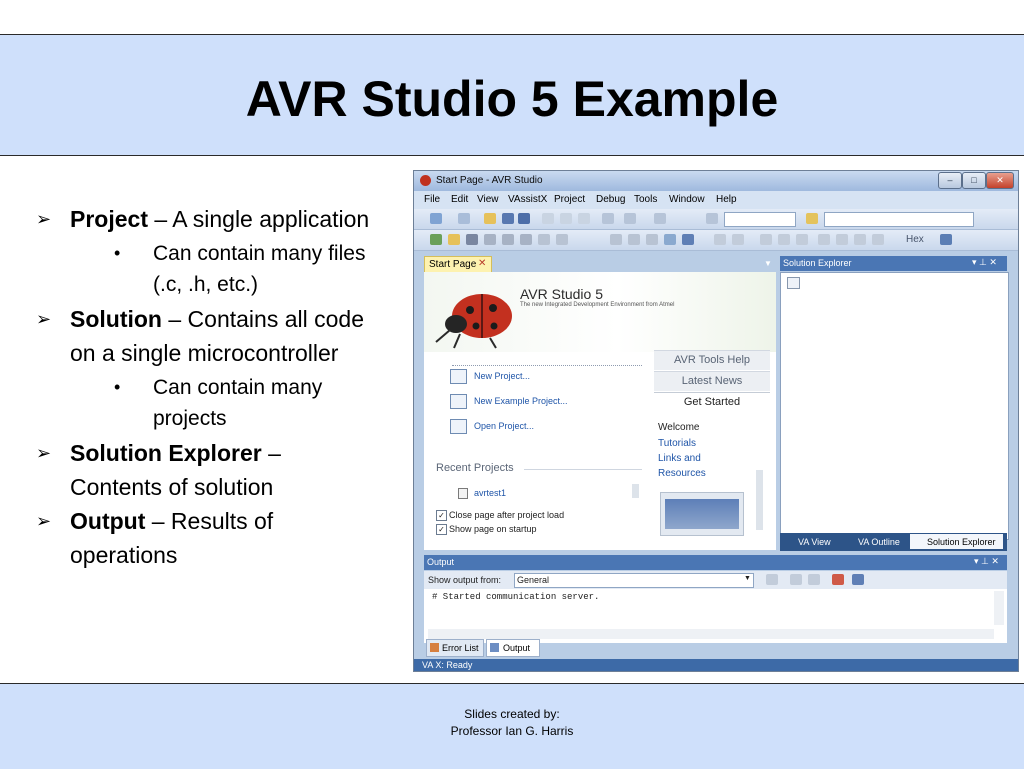 The image size is (1024, 769). Describe the element at coordinates (812, 218) in the screenshot. I see `find-icon` at that location.